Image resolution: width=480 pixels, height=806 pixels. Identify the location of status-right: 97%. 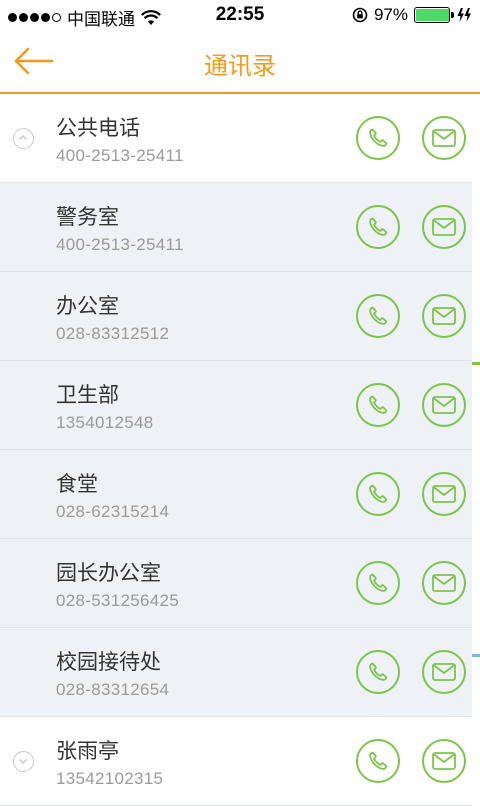
(412, 15).